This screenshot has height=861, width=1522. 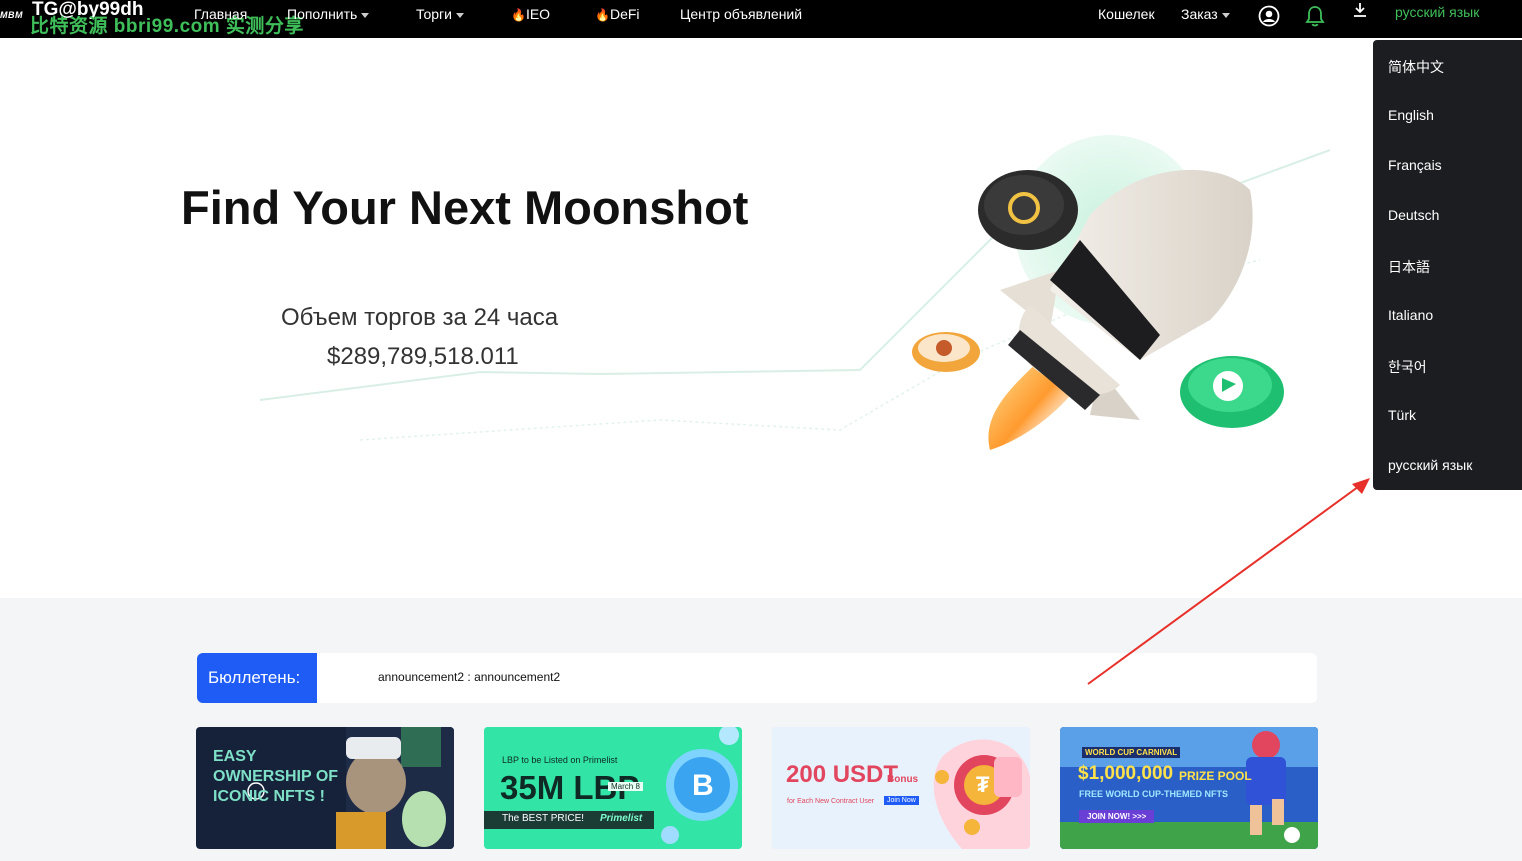 I want to click on bulletin-bar: Бюллетень: announcement2 : announcement2, so click(x=757, y=678).